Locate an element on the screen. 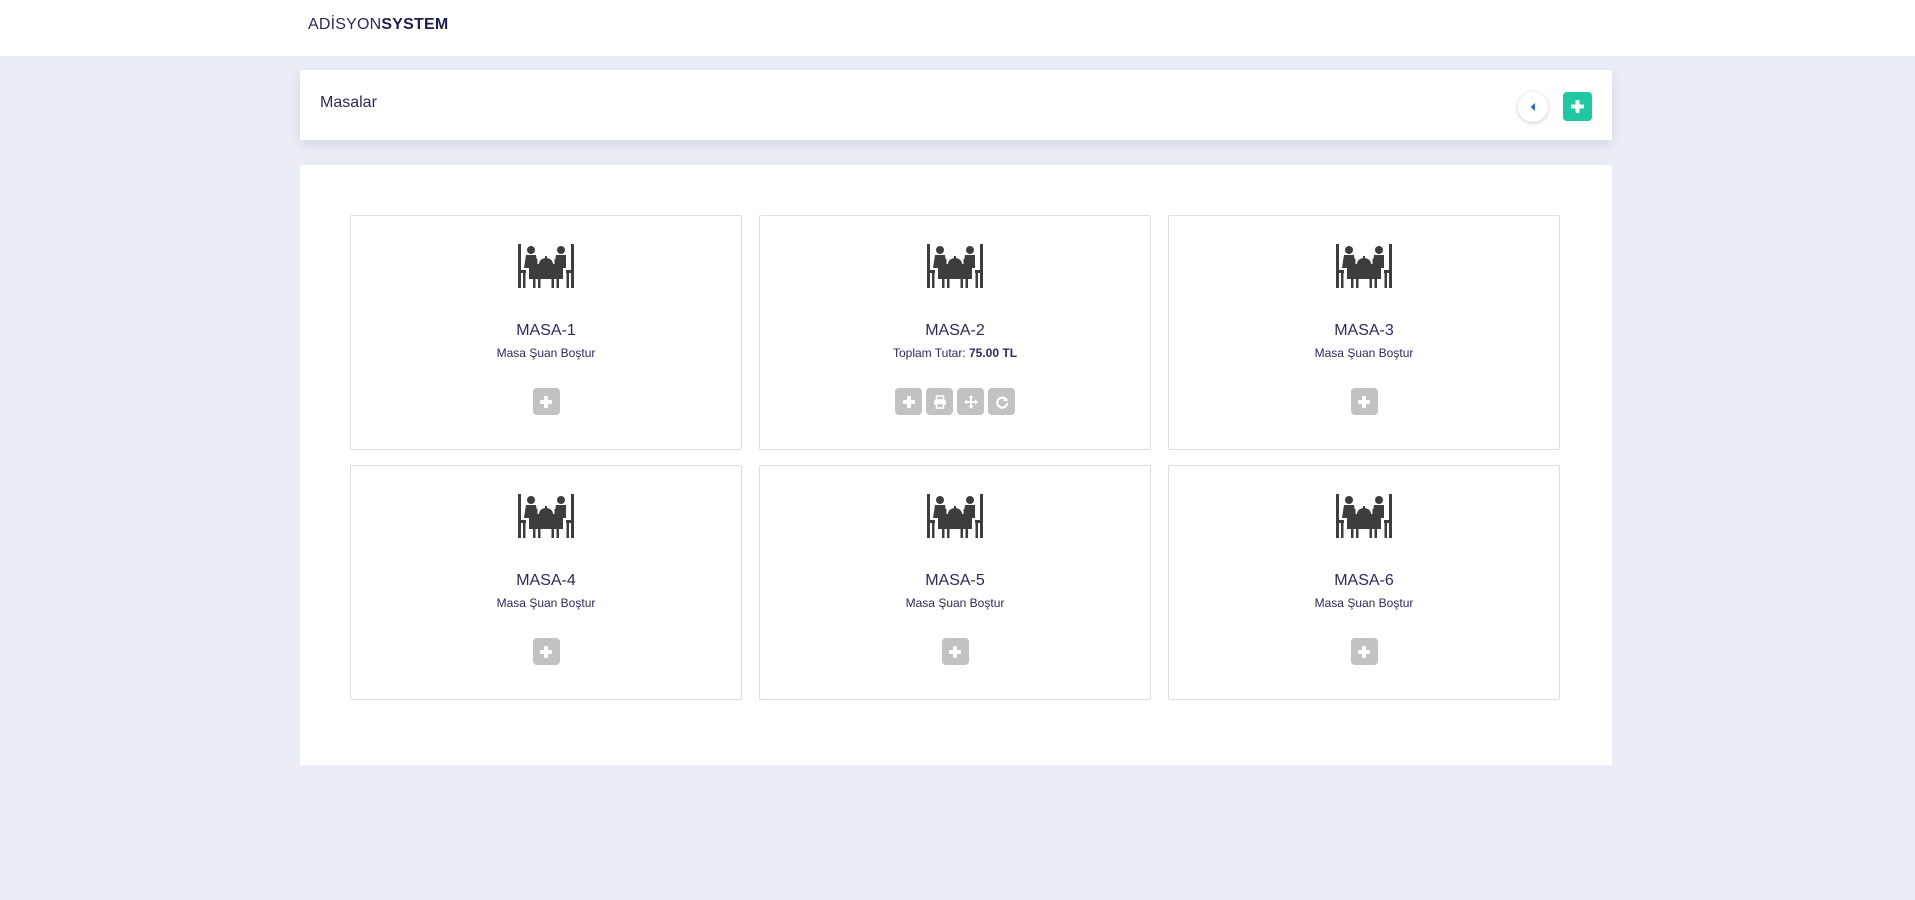 The height and width of the screenshot is (900, 1915). brand-bold-text: SYSTEM is located at coordinates (415, 24).